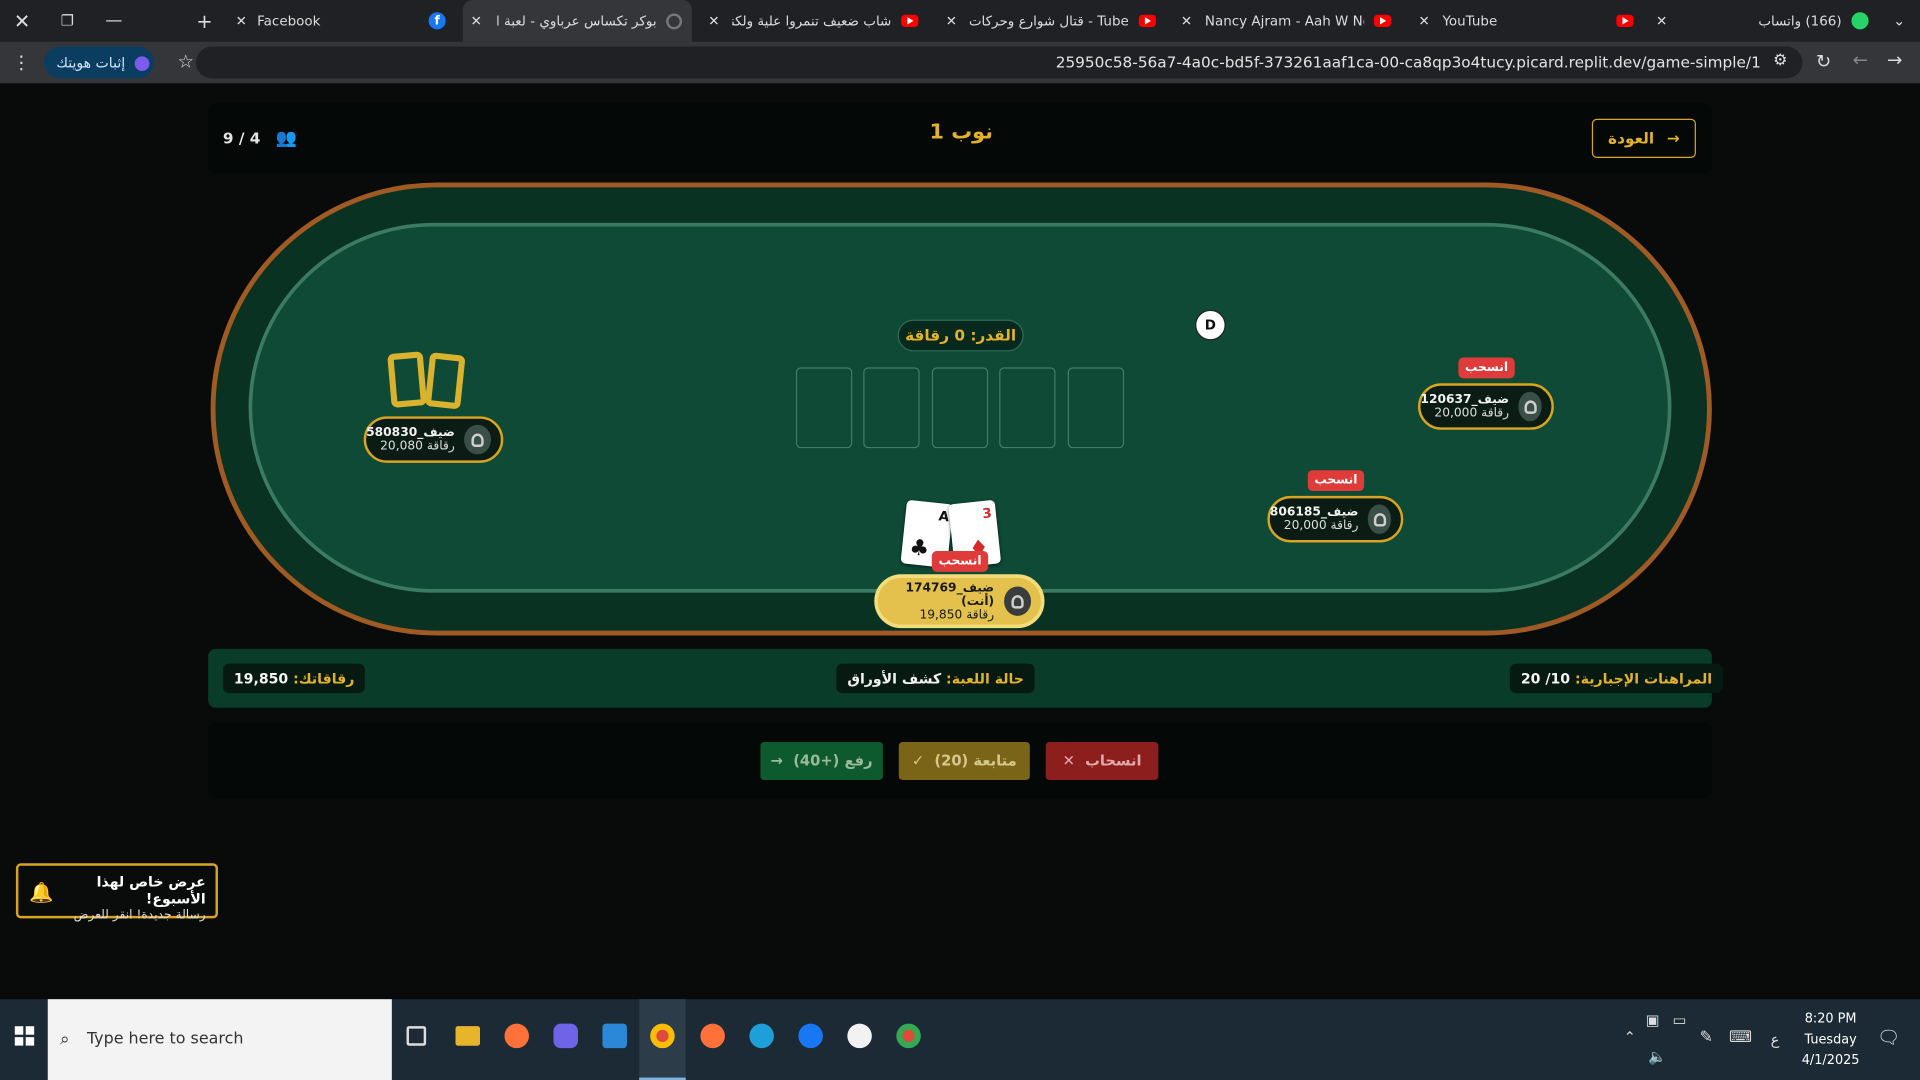  What do you see at coordinates (1653, 1019) in the screenshot?
I see `meet-icon: ▣` at bounding box center [1653, 1019].